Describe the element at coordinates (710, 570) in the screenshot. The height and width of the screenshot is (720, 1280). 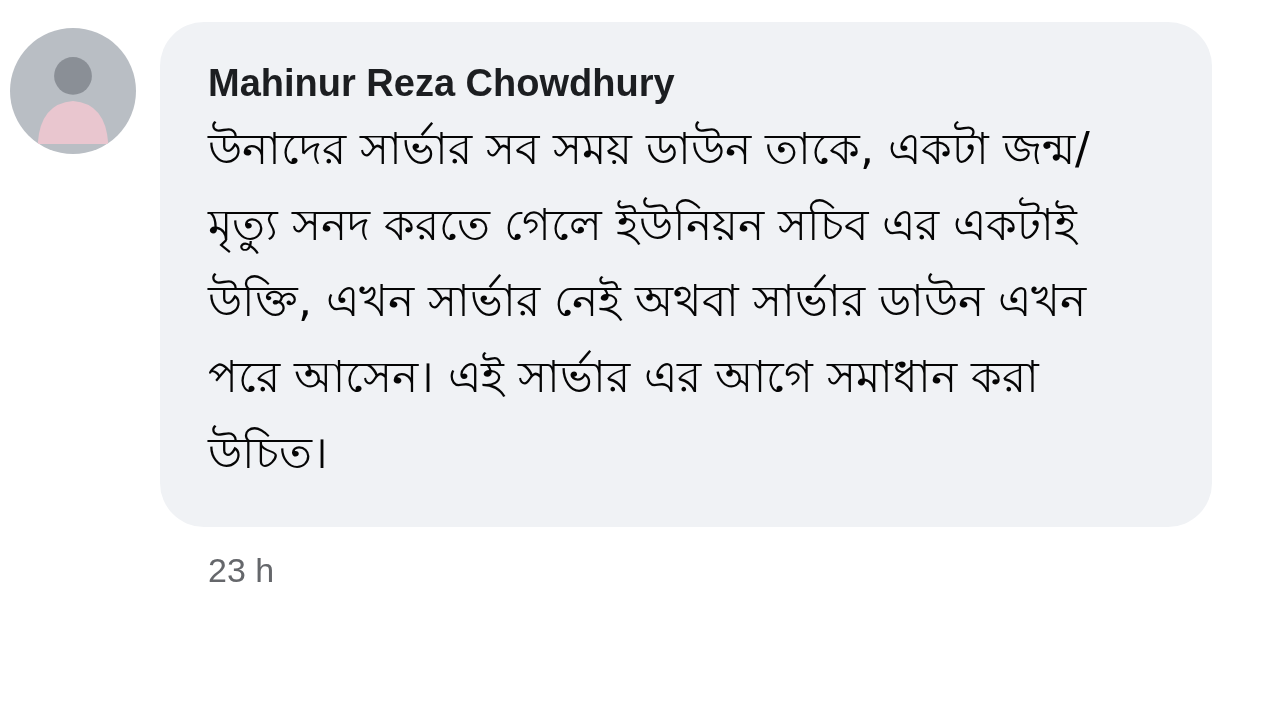
I see `comment-time: 23 h` at that location.